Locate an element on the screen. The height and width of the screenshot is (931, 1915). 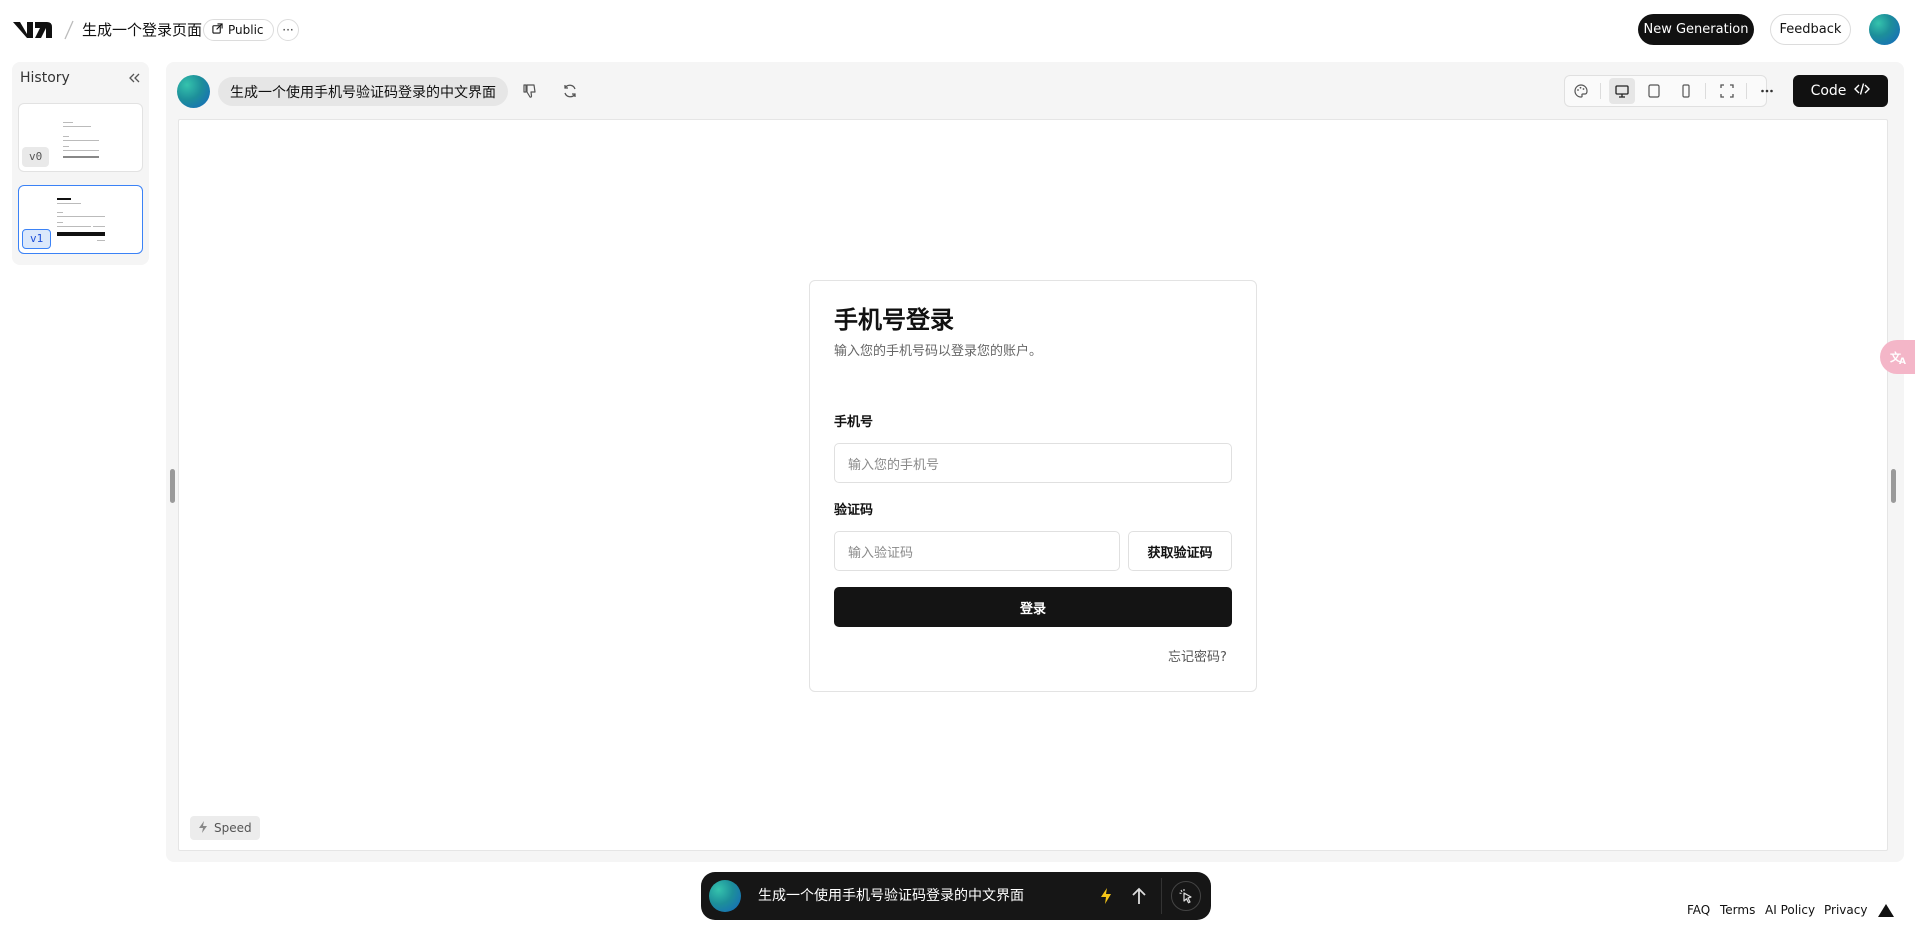
speed-chip: Speed is located at coordinates (225, 828).